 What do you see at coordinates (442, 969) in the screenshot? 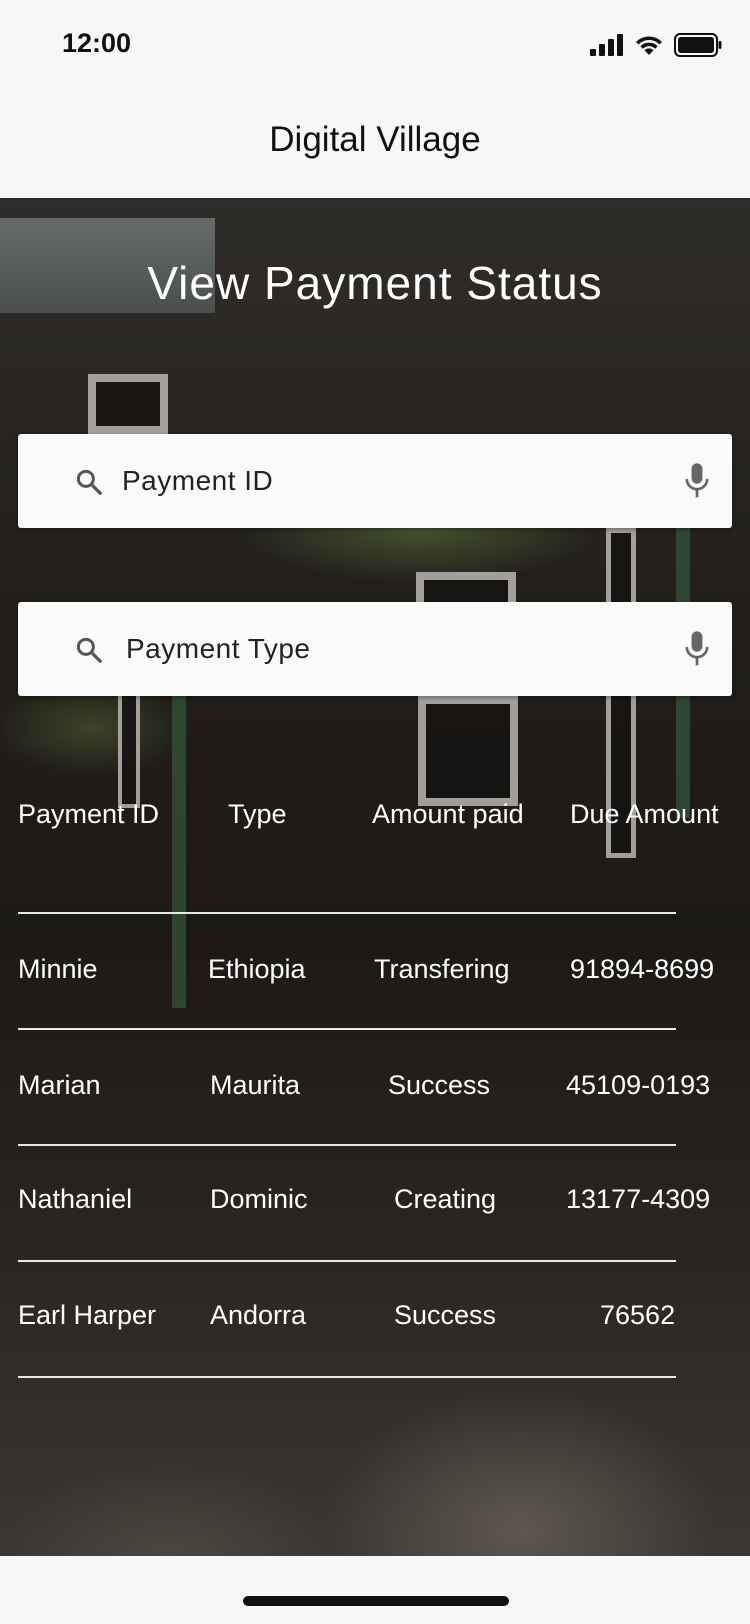
I see `cell-amount-paid: Transfering` at bounding box center [442, 969].